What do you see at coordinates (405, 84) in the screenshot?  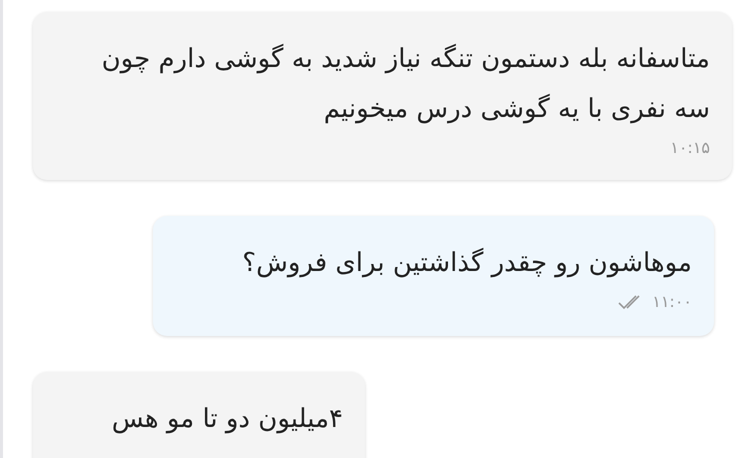 I see `message-text: متاسفانه بله دستمون تنگه نیاز شدید به گوشی دارم چون سه نفری با یه گوشی درس میخونیم` at bounding box center [405, 84].